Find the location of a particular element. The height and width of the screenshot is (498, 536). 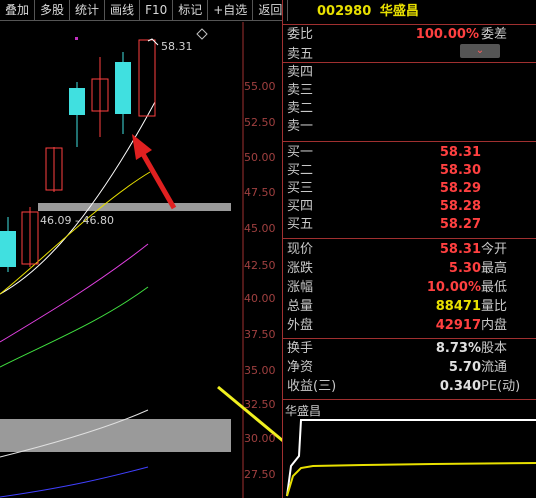

stock-code: 002980 is located at coordinates (344, 11).